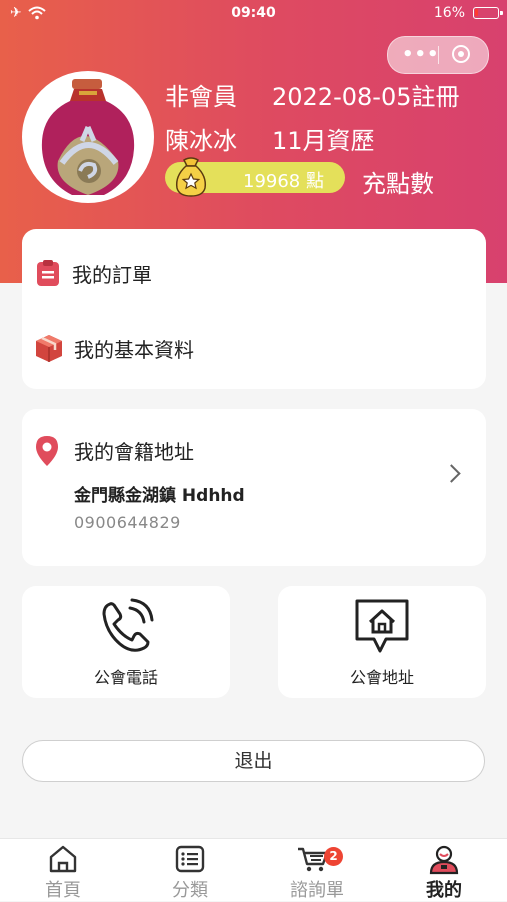 Image resolution: width=507 pixels, height=902 pixels. I want to click on guild-address-tile: 公會地址, so click(382, 642).